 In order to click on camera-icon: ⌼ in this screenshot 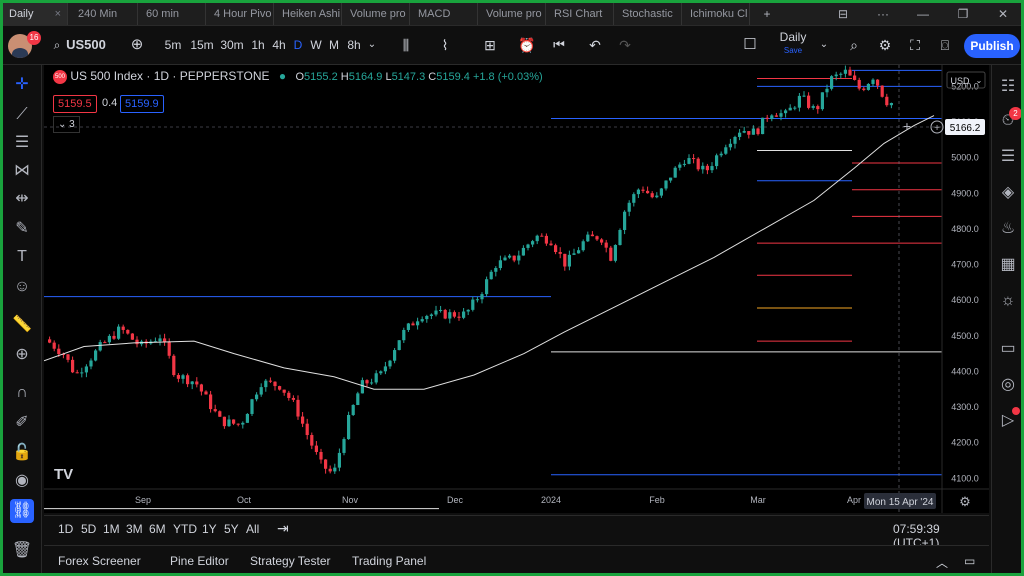, I will do `click(945, 45)`.